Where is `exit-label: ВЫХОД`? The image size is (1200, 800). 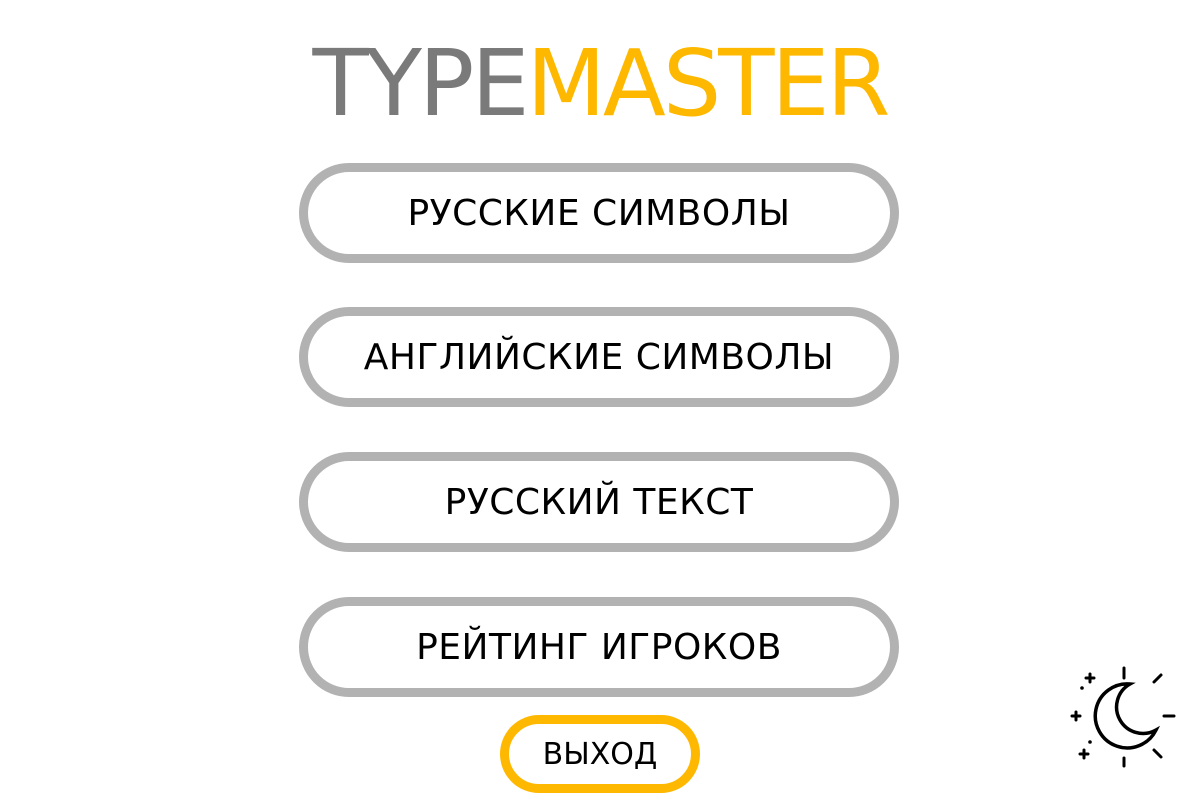
exit-label: ВЫХОД is located at coordinates (600, 754).